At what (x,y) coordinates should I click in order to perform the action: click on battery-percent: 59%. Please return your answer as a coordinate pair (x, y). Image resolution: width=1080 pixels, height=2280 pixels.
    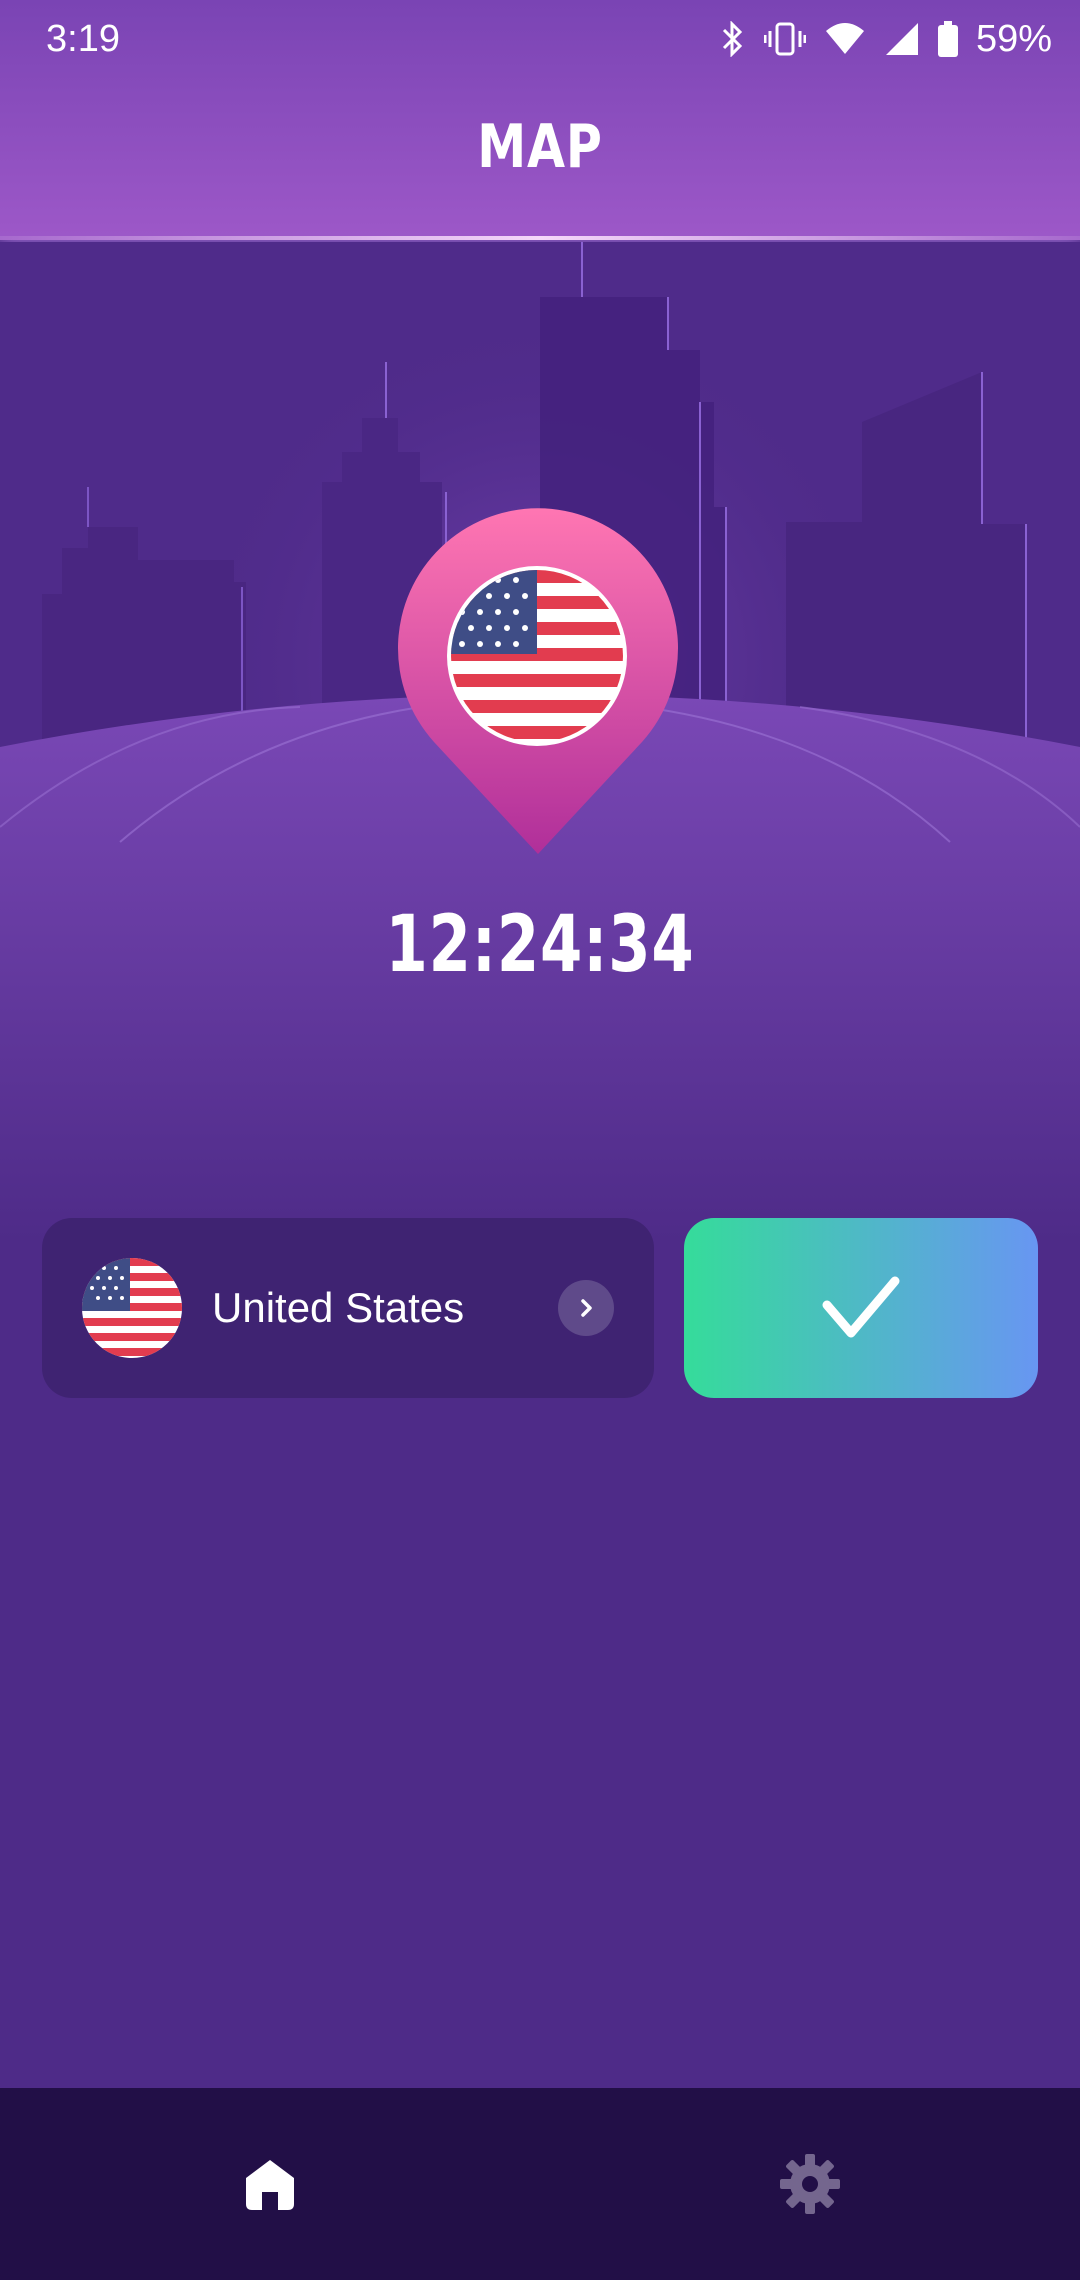
    Looking at the image, I should click on (1013, 38).